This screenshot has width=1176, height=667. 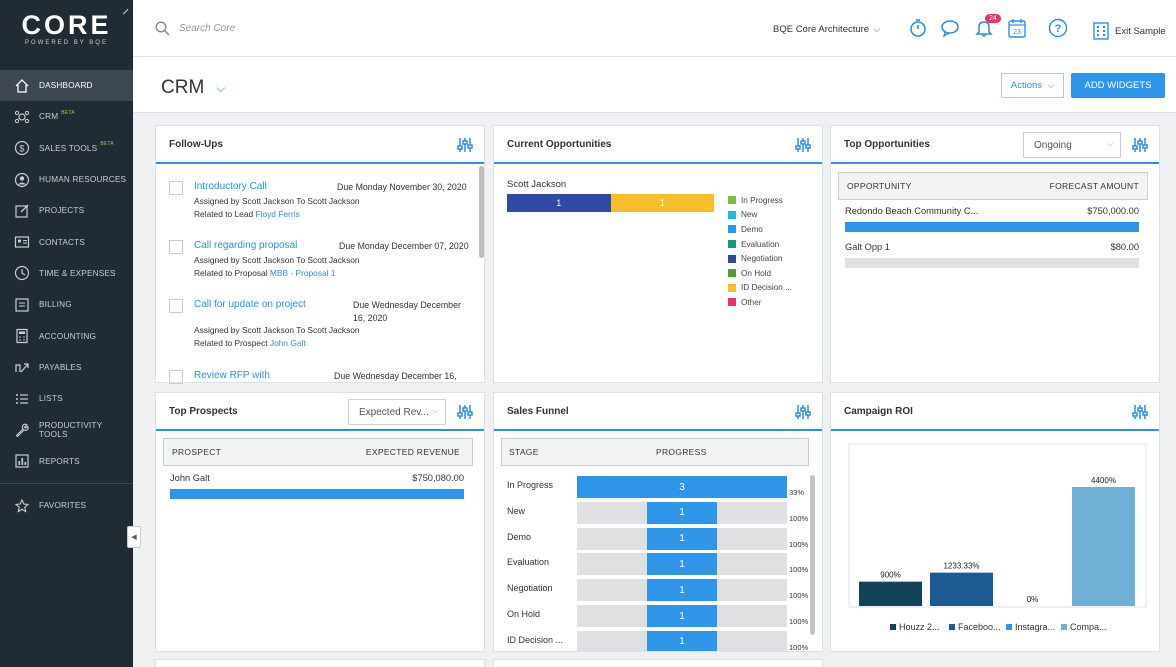 I want to click on legend-item: Evaluation, so click(x=760, y=244).